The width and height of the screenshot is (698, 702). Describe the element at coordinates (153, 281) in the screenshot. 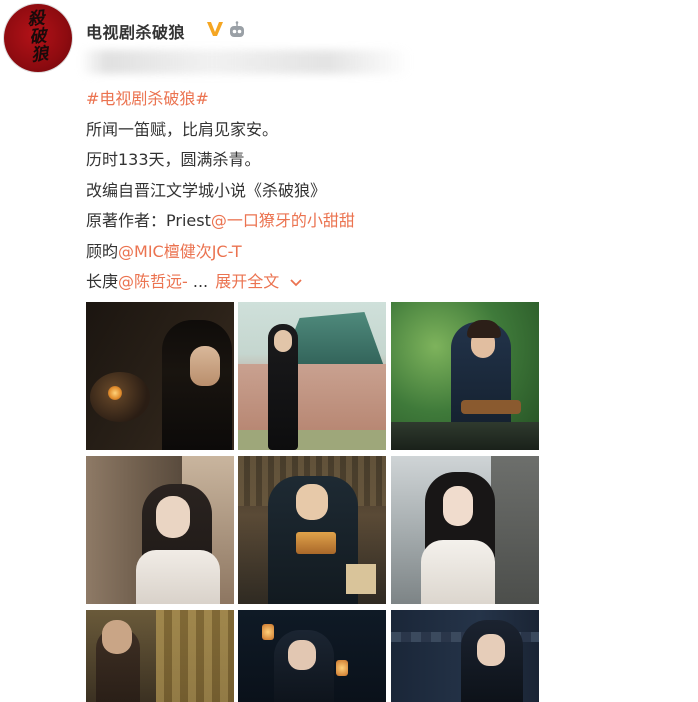

I see `mention-link: @陈哲远-` at that location.